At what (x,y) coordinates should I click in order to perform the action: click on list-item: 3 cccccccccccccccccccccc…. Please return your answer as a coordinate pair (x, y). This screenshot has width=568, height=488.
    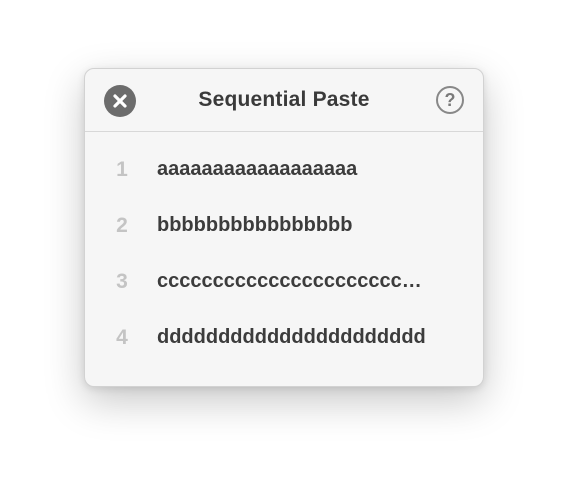
    Looking at the image, I should click on (284, 281).